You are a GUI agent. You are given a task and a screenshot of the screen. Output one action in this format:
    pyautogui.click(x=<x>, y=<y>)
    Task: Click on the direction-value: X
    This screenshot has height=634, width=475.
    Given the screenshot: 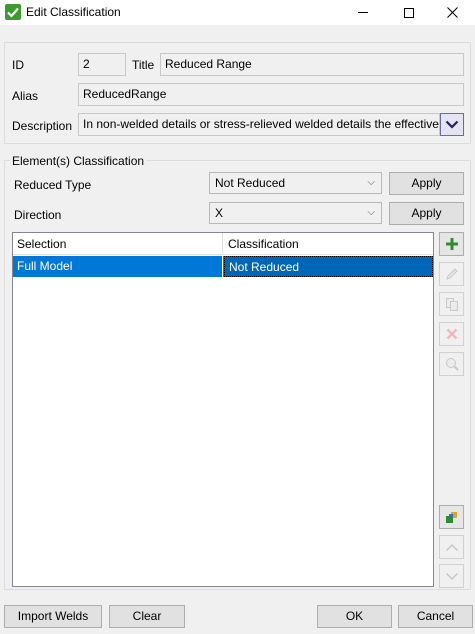 What is the action you would take?
    pyautogui.click(x=219, y=213)
    